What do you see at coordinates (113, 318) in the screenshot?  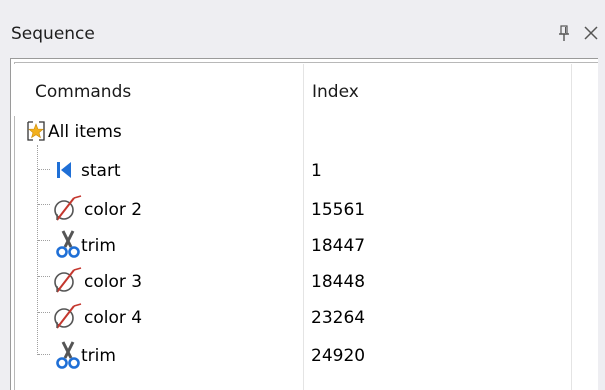 I see `list-item-label: color 4` at bounding box center [113, 318].